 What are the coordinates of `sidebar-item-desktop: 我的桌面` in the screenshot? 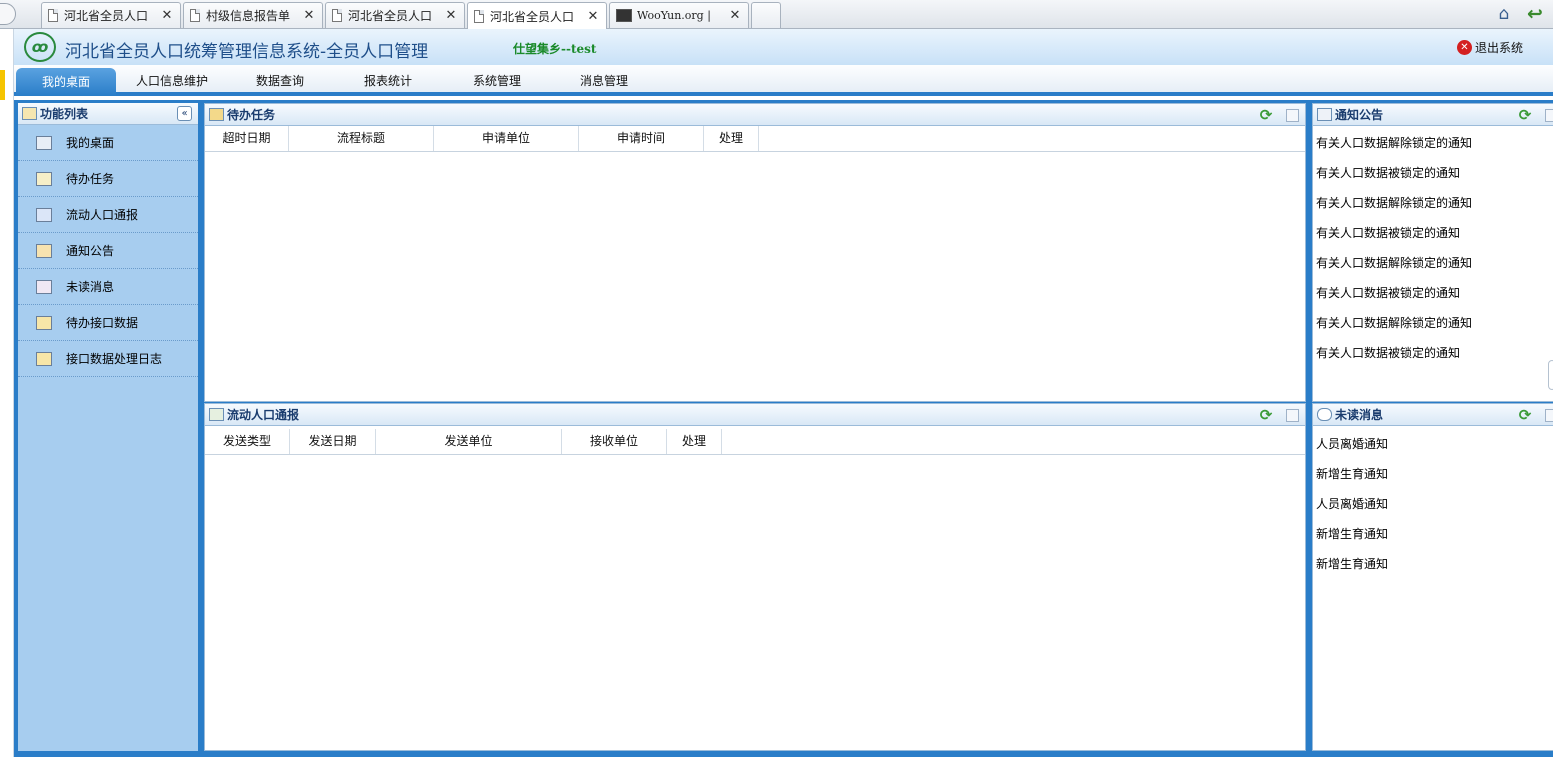 It's located at (108, 143).